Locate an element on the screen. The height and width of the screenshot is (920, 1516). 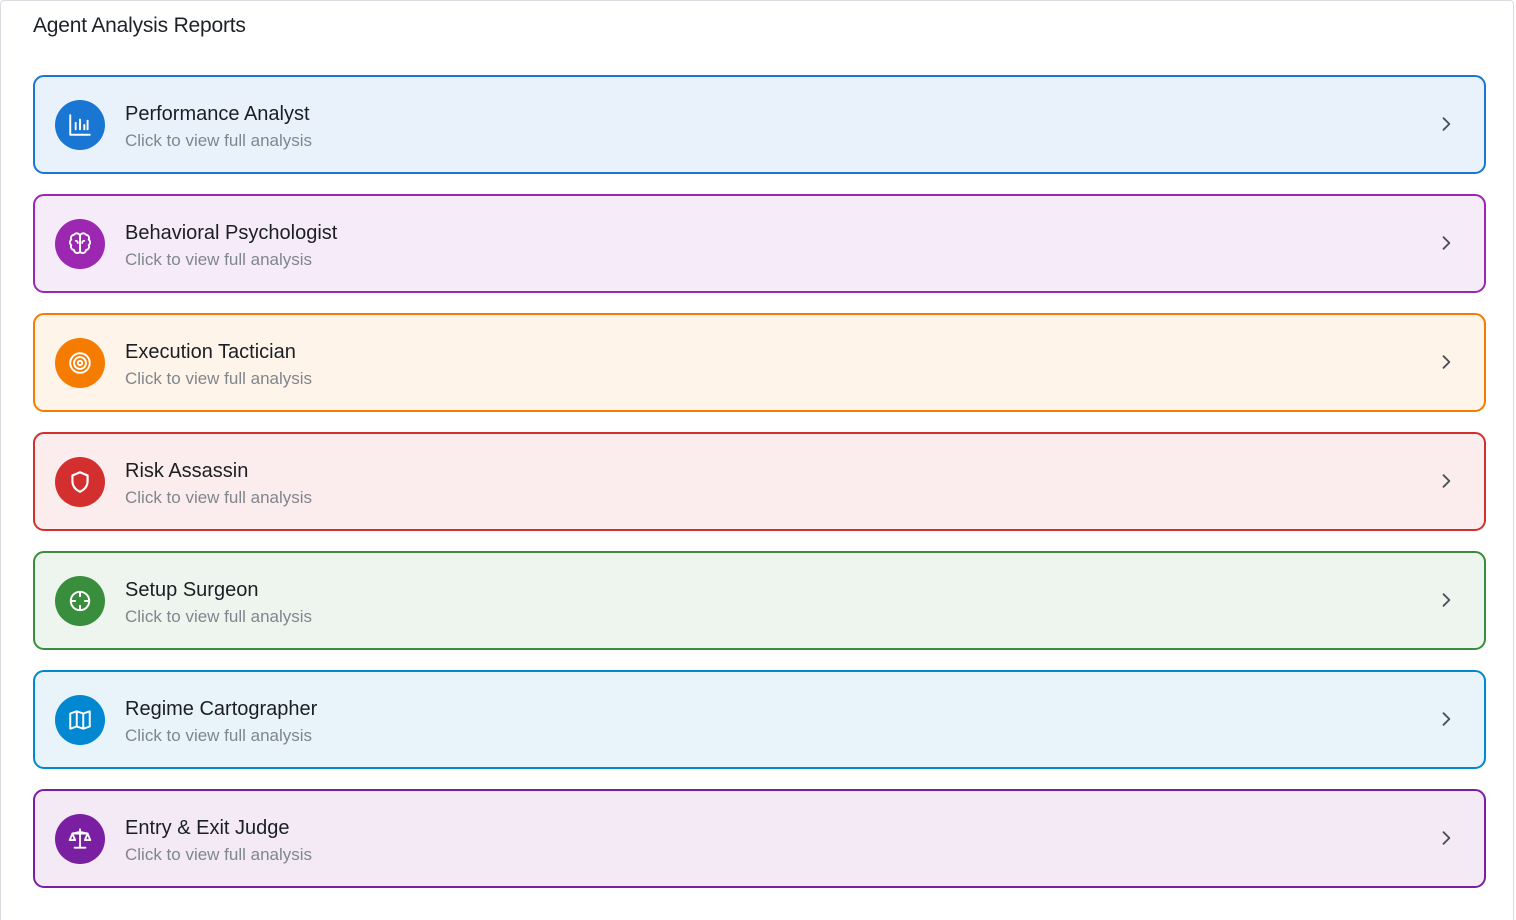
scale-icon is located at coordinates (80, 839).